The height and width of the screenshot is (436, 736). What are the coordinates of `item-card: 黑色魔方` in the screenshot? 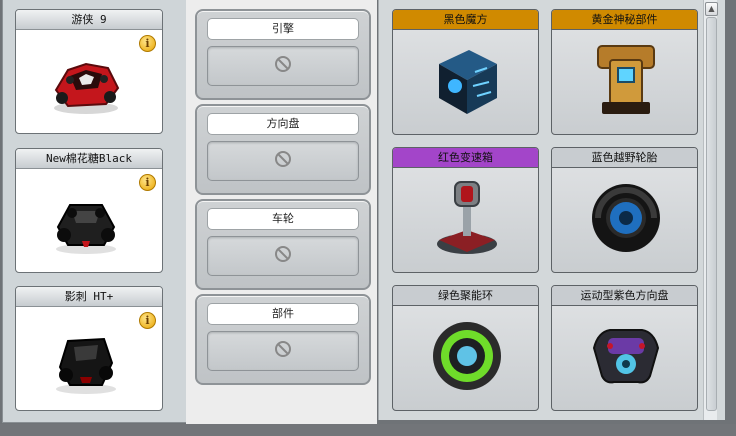 It's located at (465, 72).